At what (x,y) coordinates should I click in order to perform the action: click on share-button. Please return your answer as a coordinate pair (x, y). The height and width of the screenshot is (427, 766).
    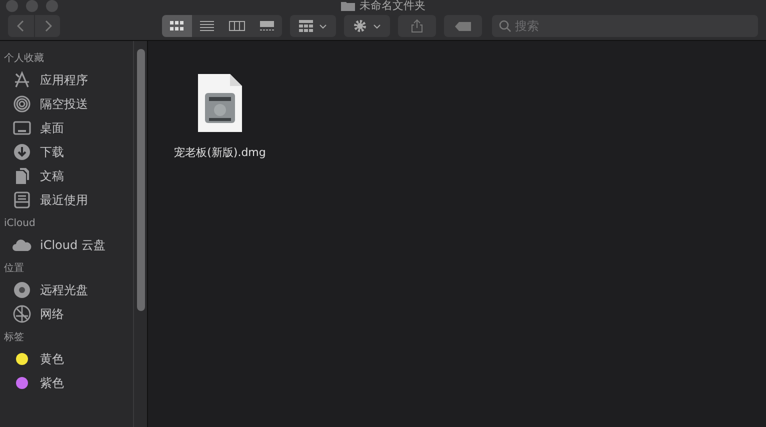
    Looking at the image, I should click on (417, 26).